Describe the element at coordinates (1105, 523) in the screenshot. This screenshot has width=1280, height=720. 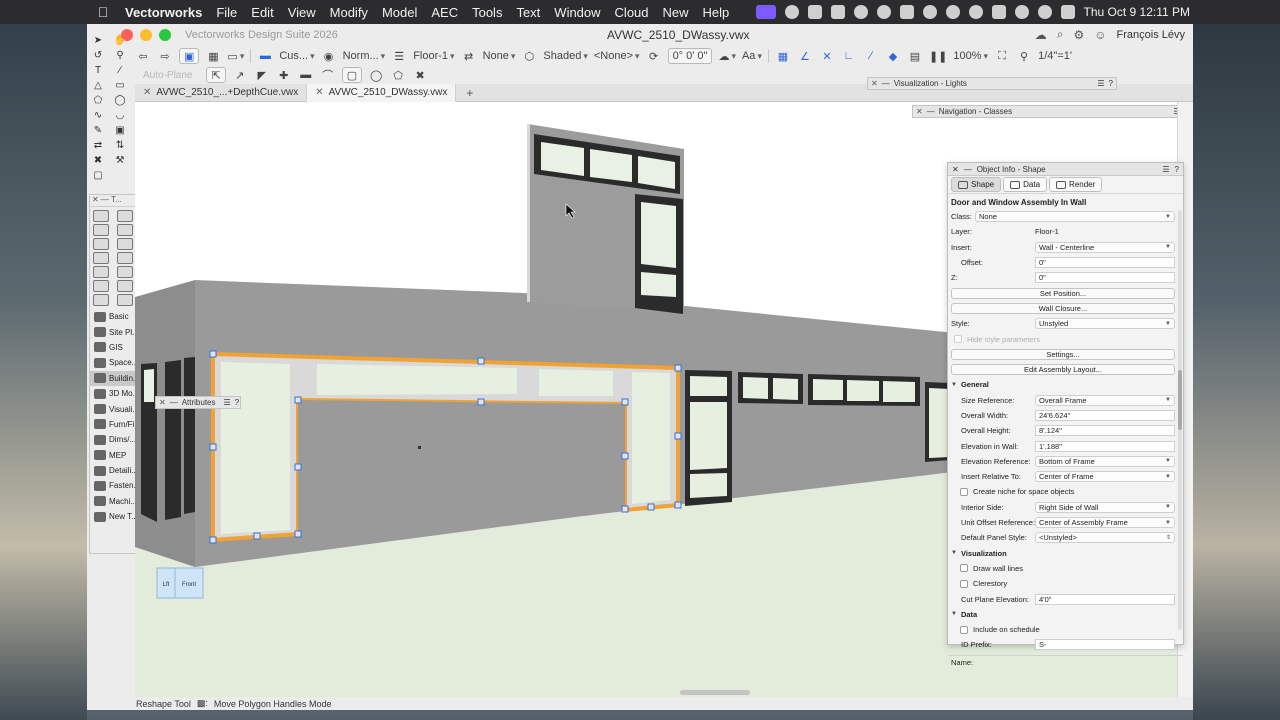
I see `unit-offset-popup: Center of Assembly Frame ▼` at that location.